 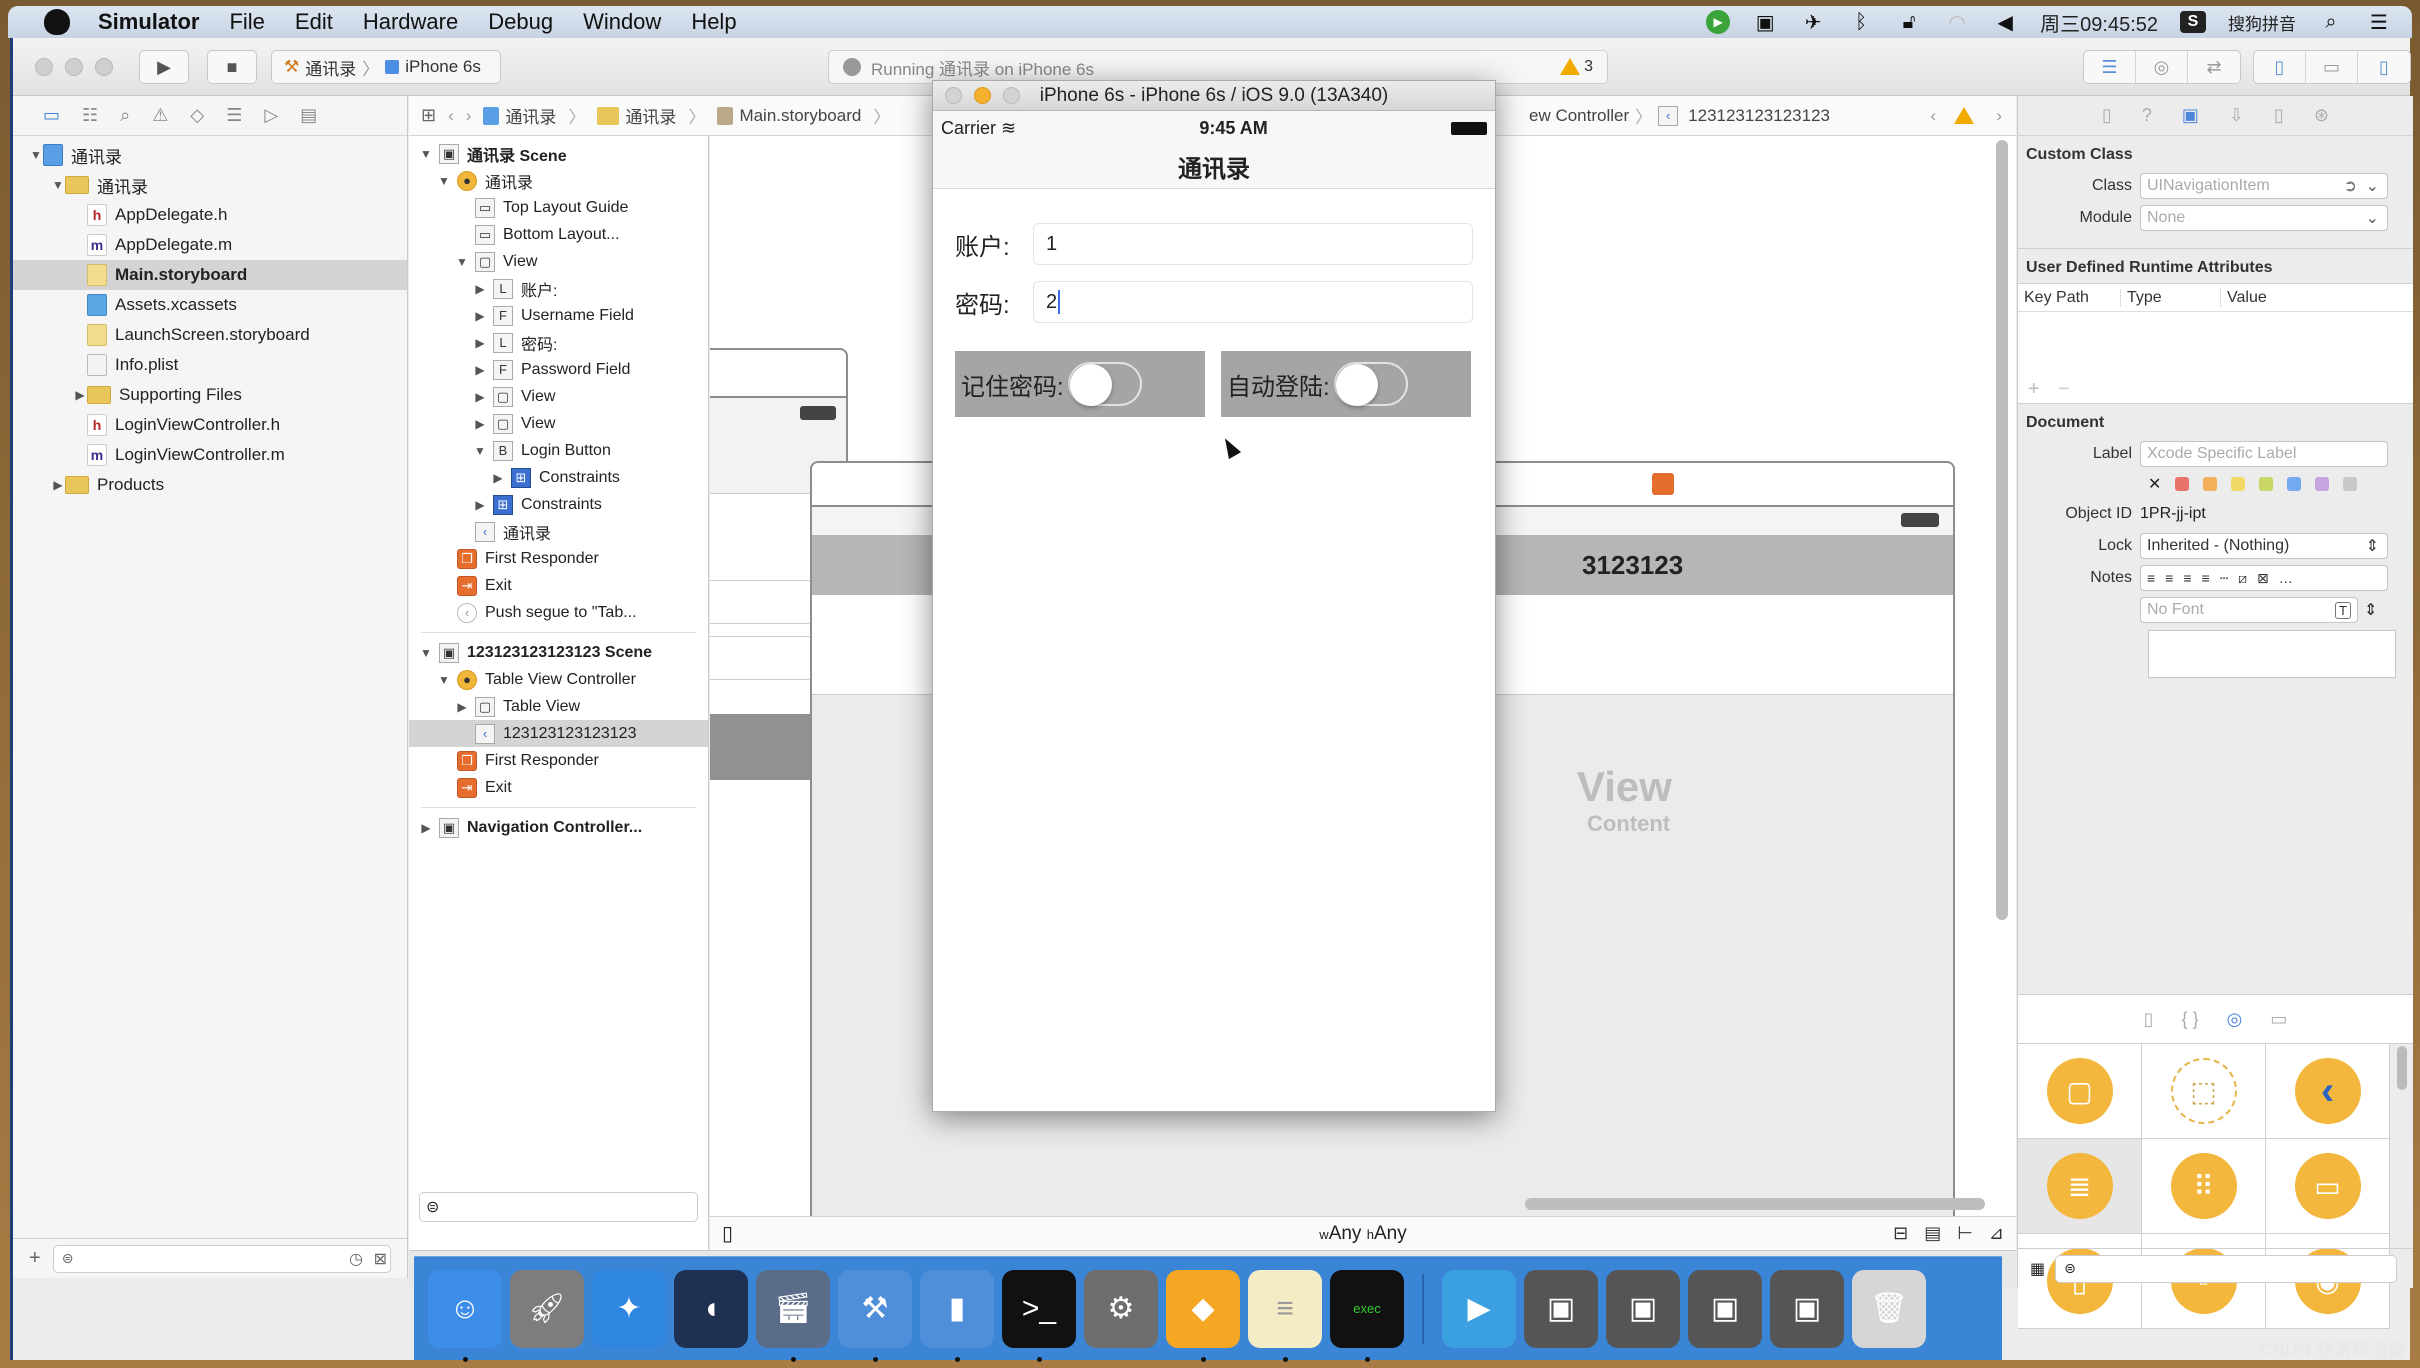 I want to click on nav-item: ▼ 通讯录, so click(x=210, y=155).